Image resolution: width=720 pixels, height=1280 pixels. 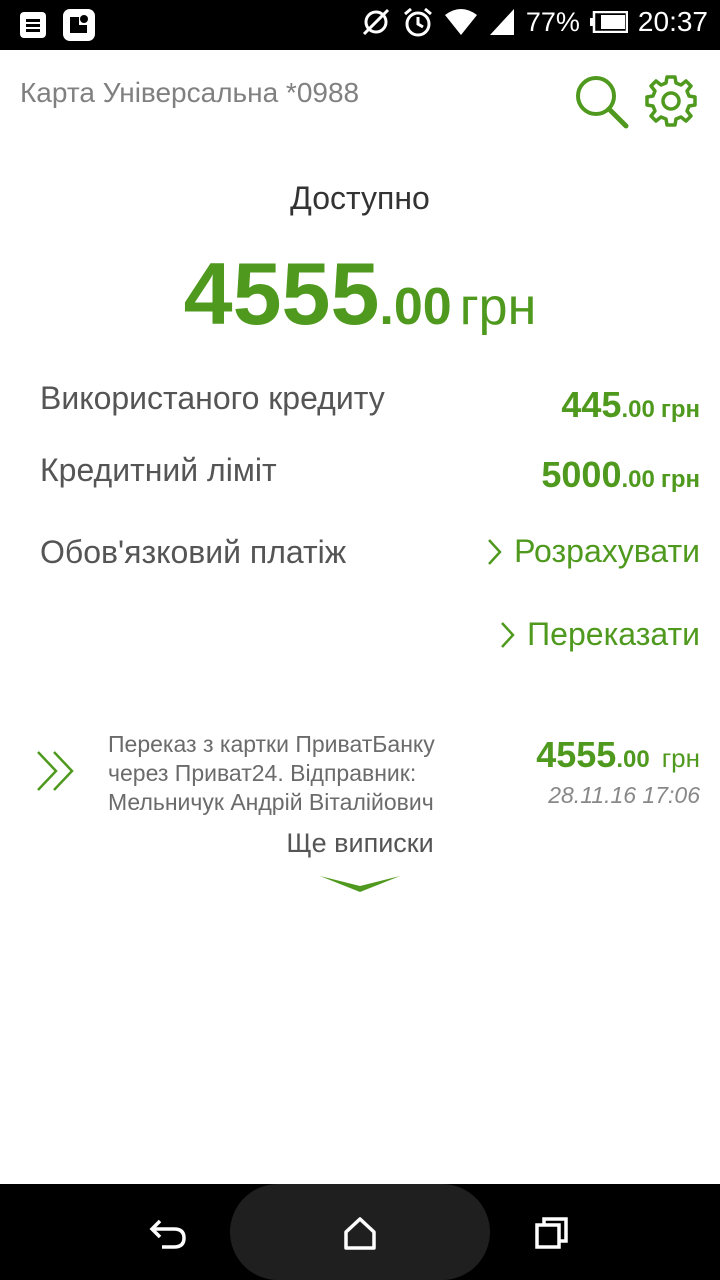 I want to click on transfer-link: Переказати, so click(x=599, y=634).